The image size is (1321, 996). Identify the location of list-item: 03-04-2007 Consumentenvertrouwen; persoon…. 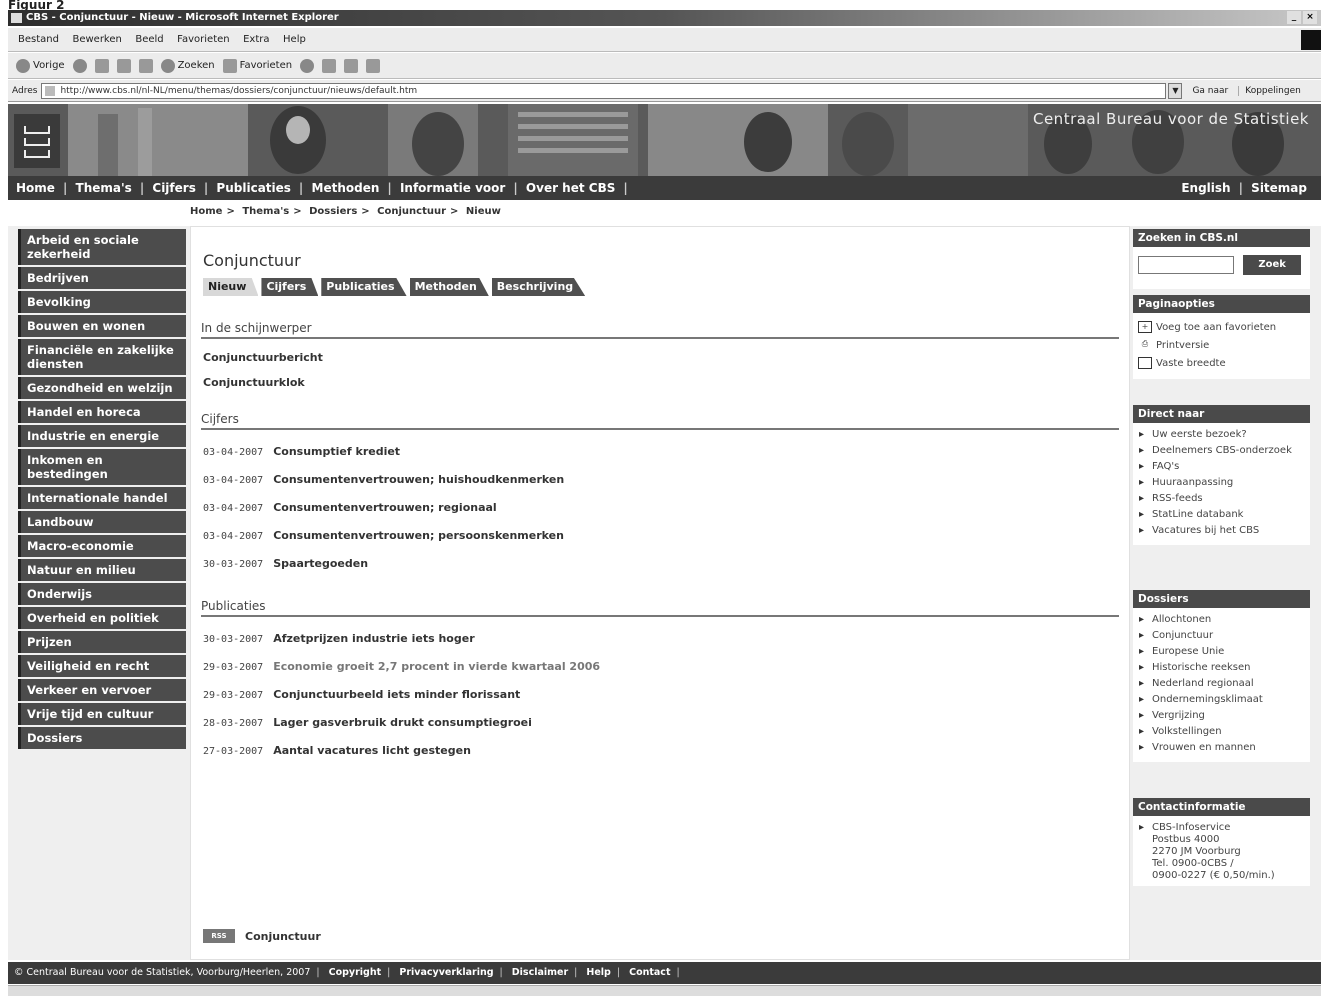
(383, 535).